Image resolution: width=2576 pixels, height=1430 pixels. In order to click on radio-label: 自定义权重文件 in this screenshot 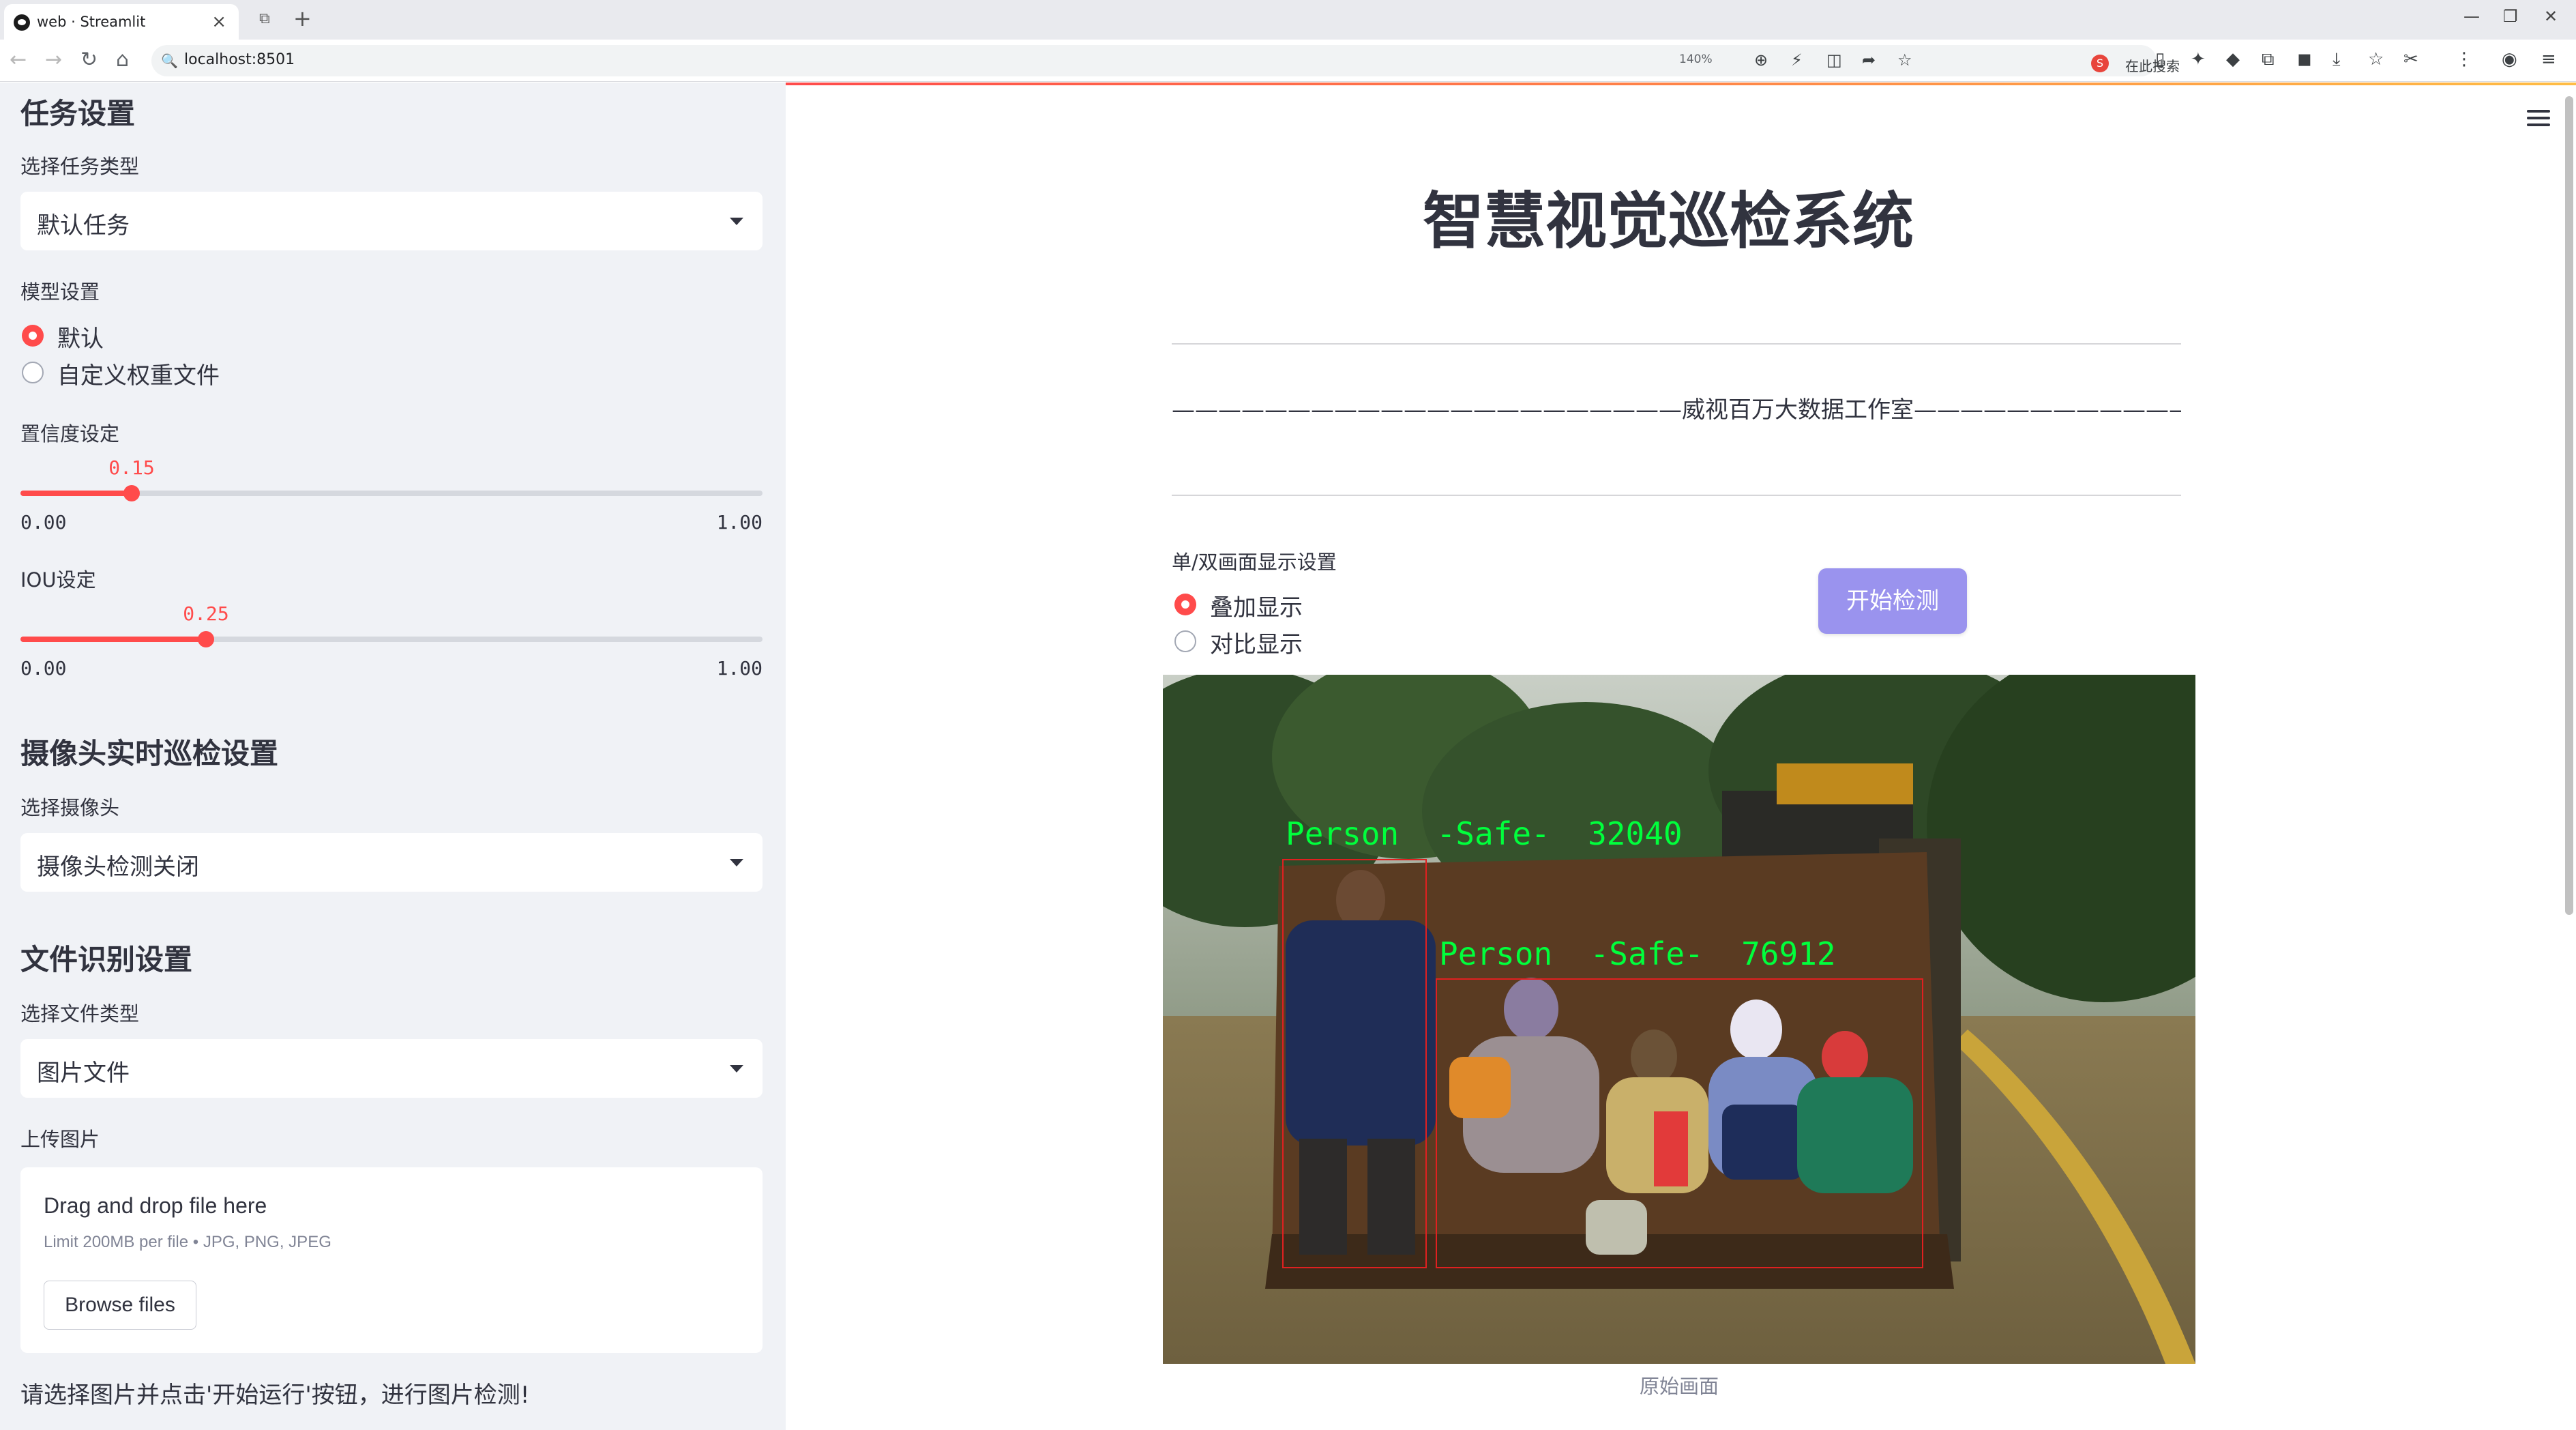, I will do `click(138, 376)`.